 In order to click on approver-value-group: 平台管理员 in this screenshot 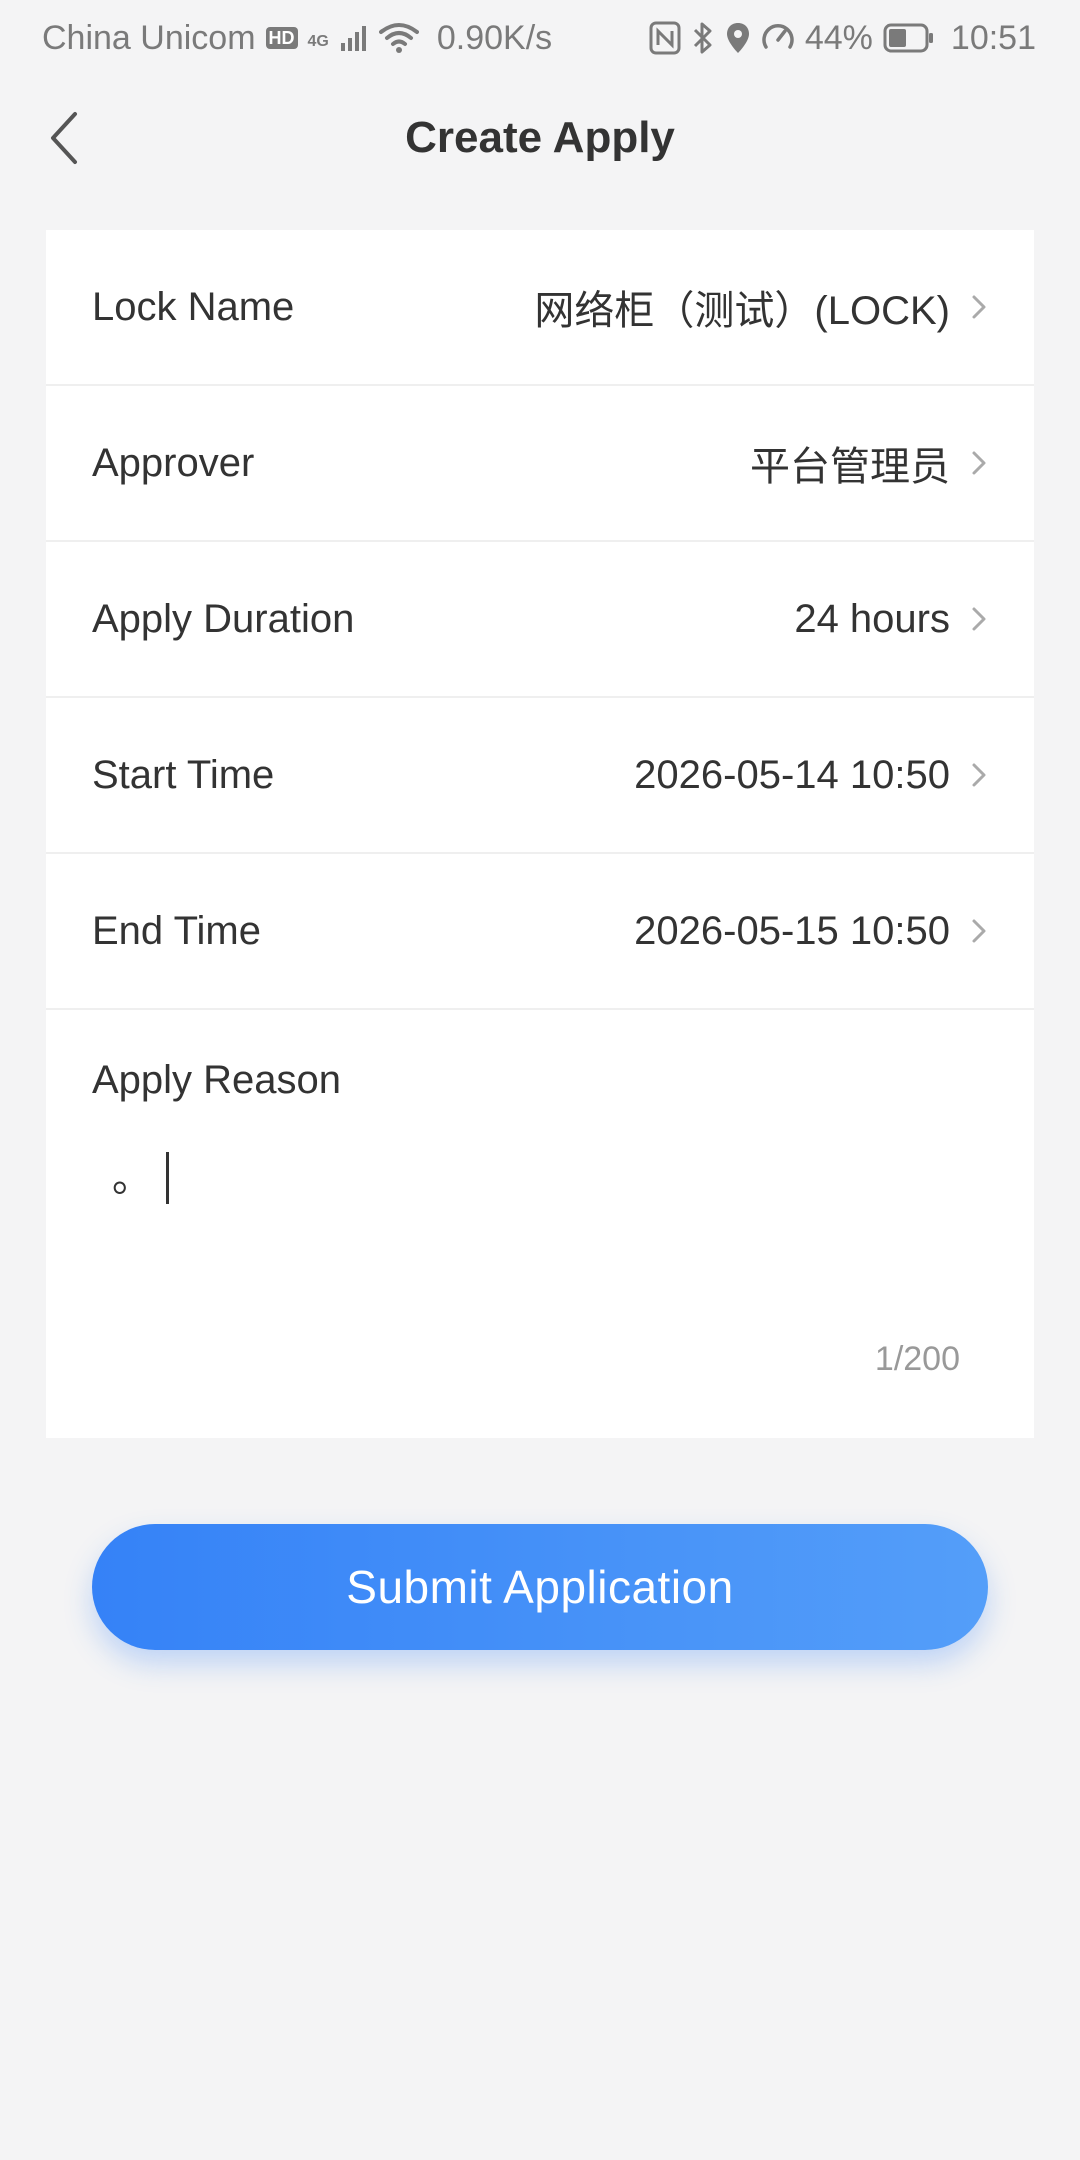, I will do `click(870, 463)`.